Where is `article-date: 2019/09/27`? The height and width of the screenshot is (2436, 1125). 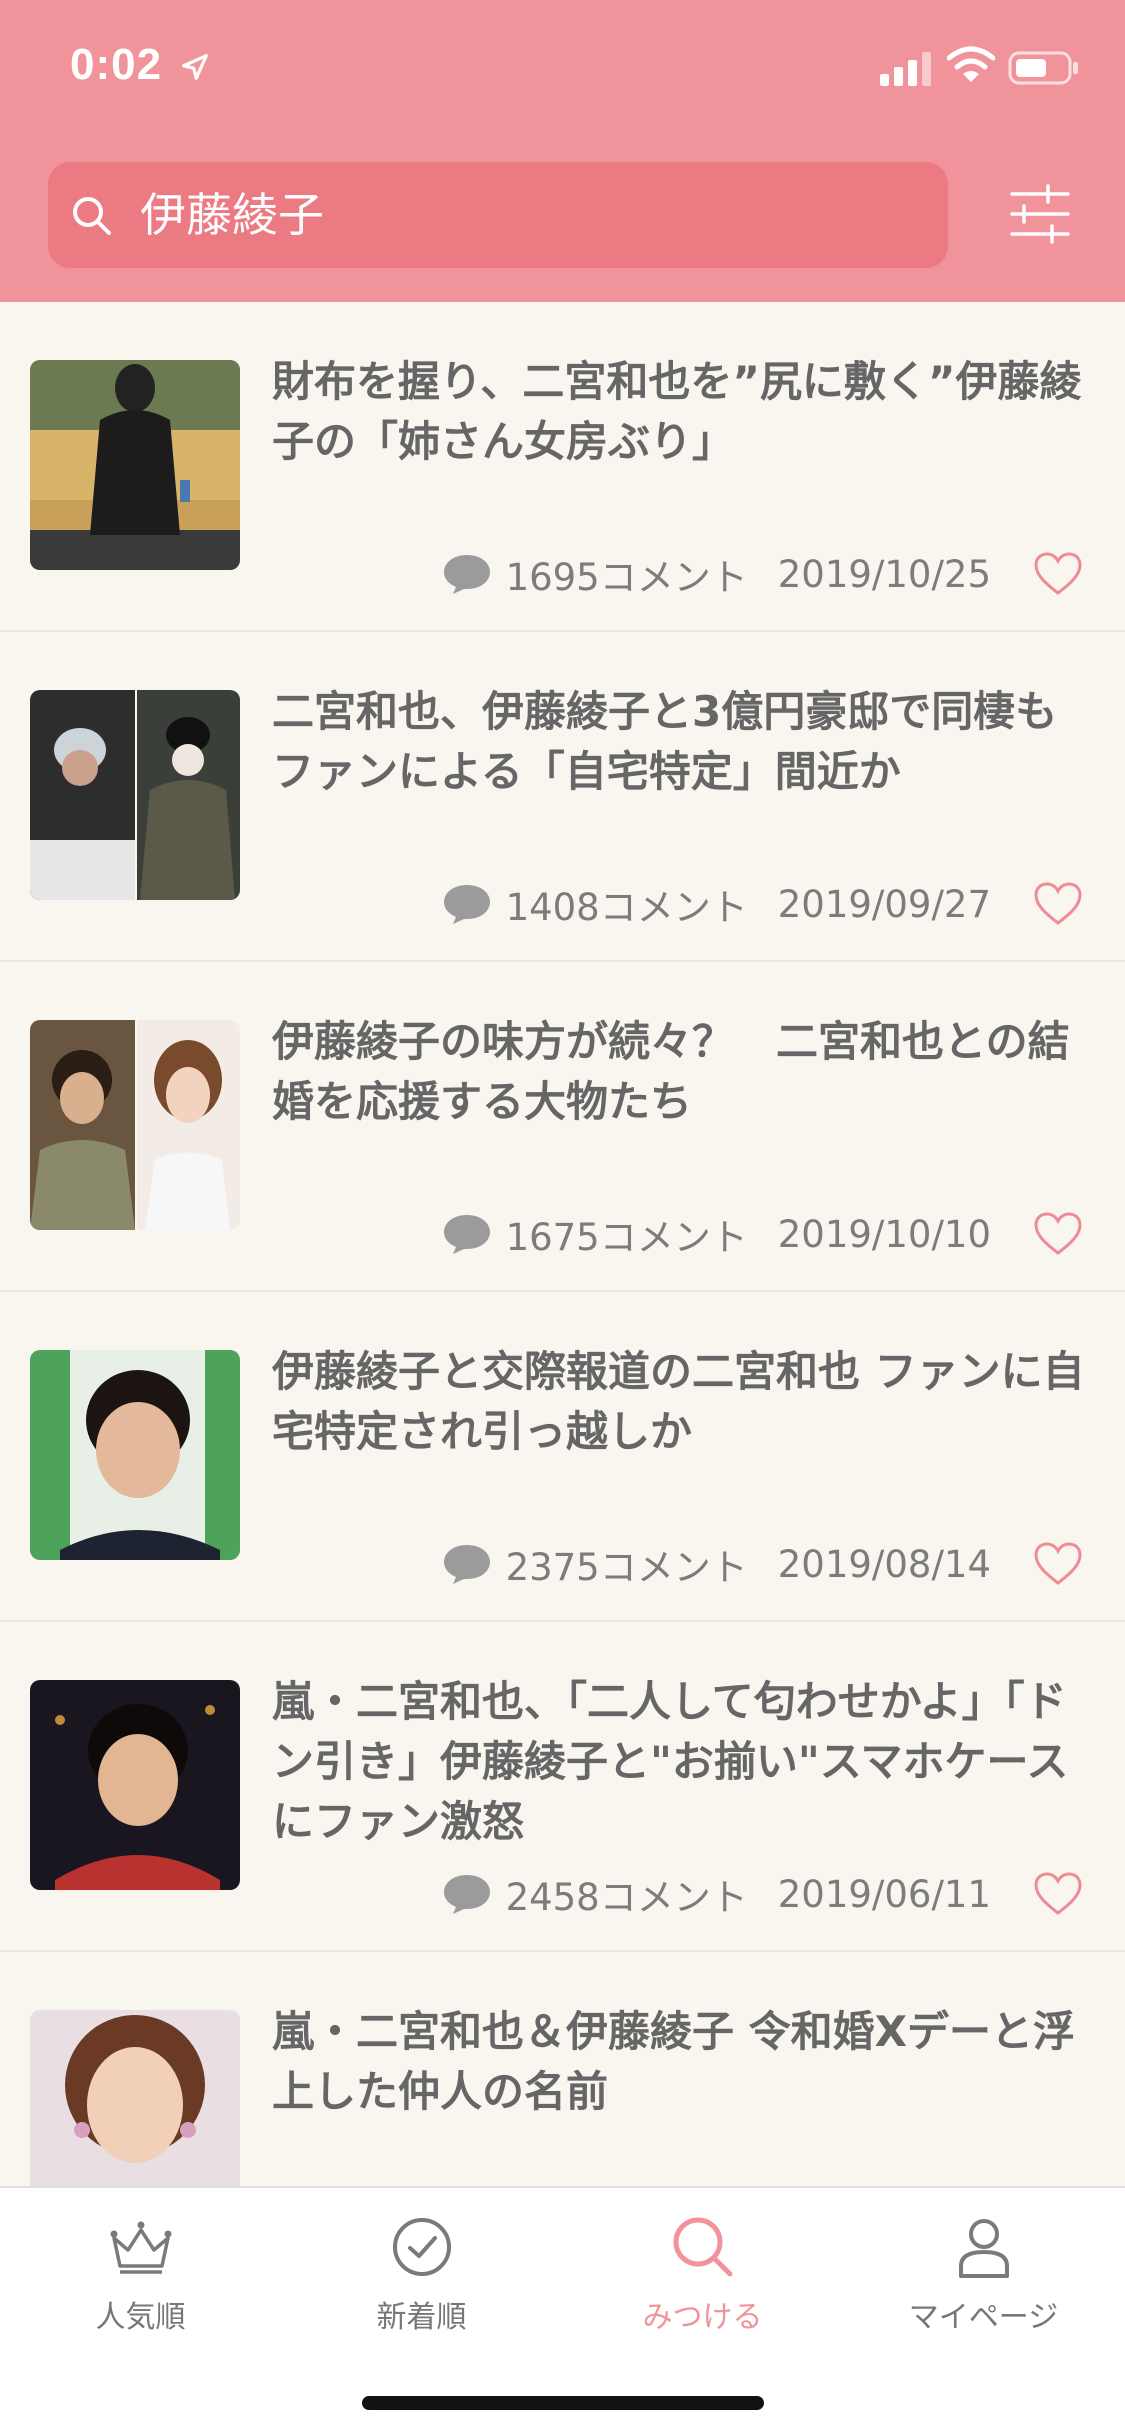
article-date: 2019/09/27 is located at coordinates (884, 904).